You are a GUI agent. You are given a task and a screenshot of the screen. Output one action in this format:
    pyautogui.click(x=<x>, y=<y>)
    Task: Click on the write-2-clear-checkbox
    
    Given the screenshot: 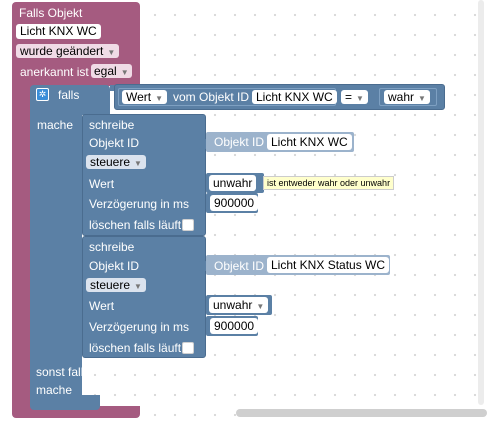 What is the action you would take?
    pyautogui.click(x=188, y=348)
    